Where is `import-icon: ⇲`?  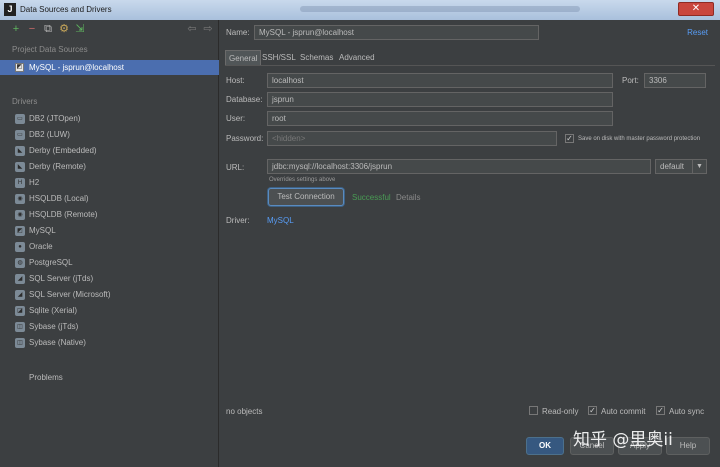 import-icon: ⇲ is located at coordinates (80, 29).